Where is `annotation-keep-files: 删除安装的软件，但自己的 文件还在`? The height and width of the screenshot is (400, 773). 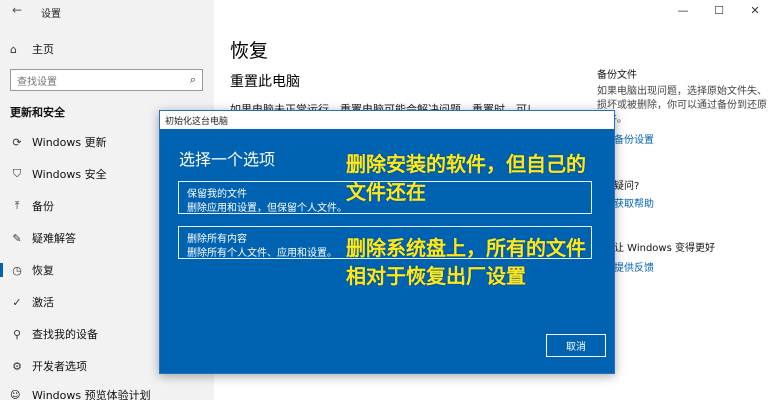
annotation-keep-files: 删除安装的软件，但自己的 文件还在 is located at coordinates (466, 178).